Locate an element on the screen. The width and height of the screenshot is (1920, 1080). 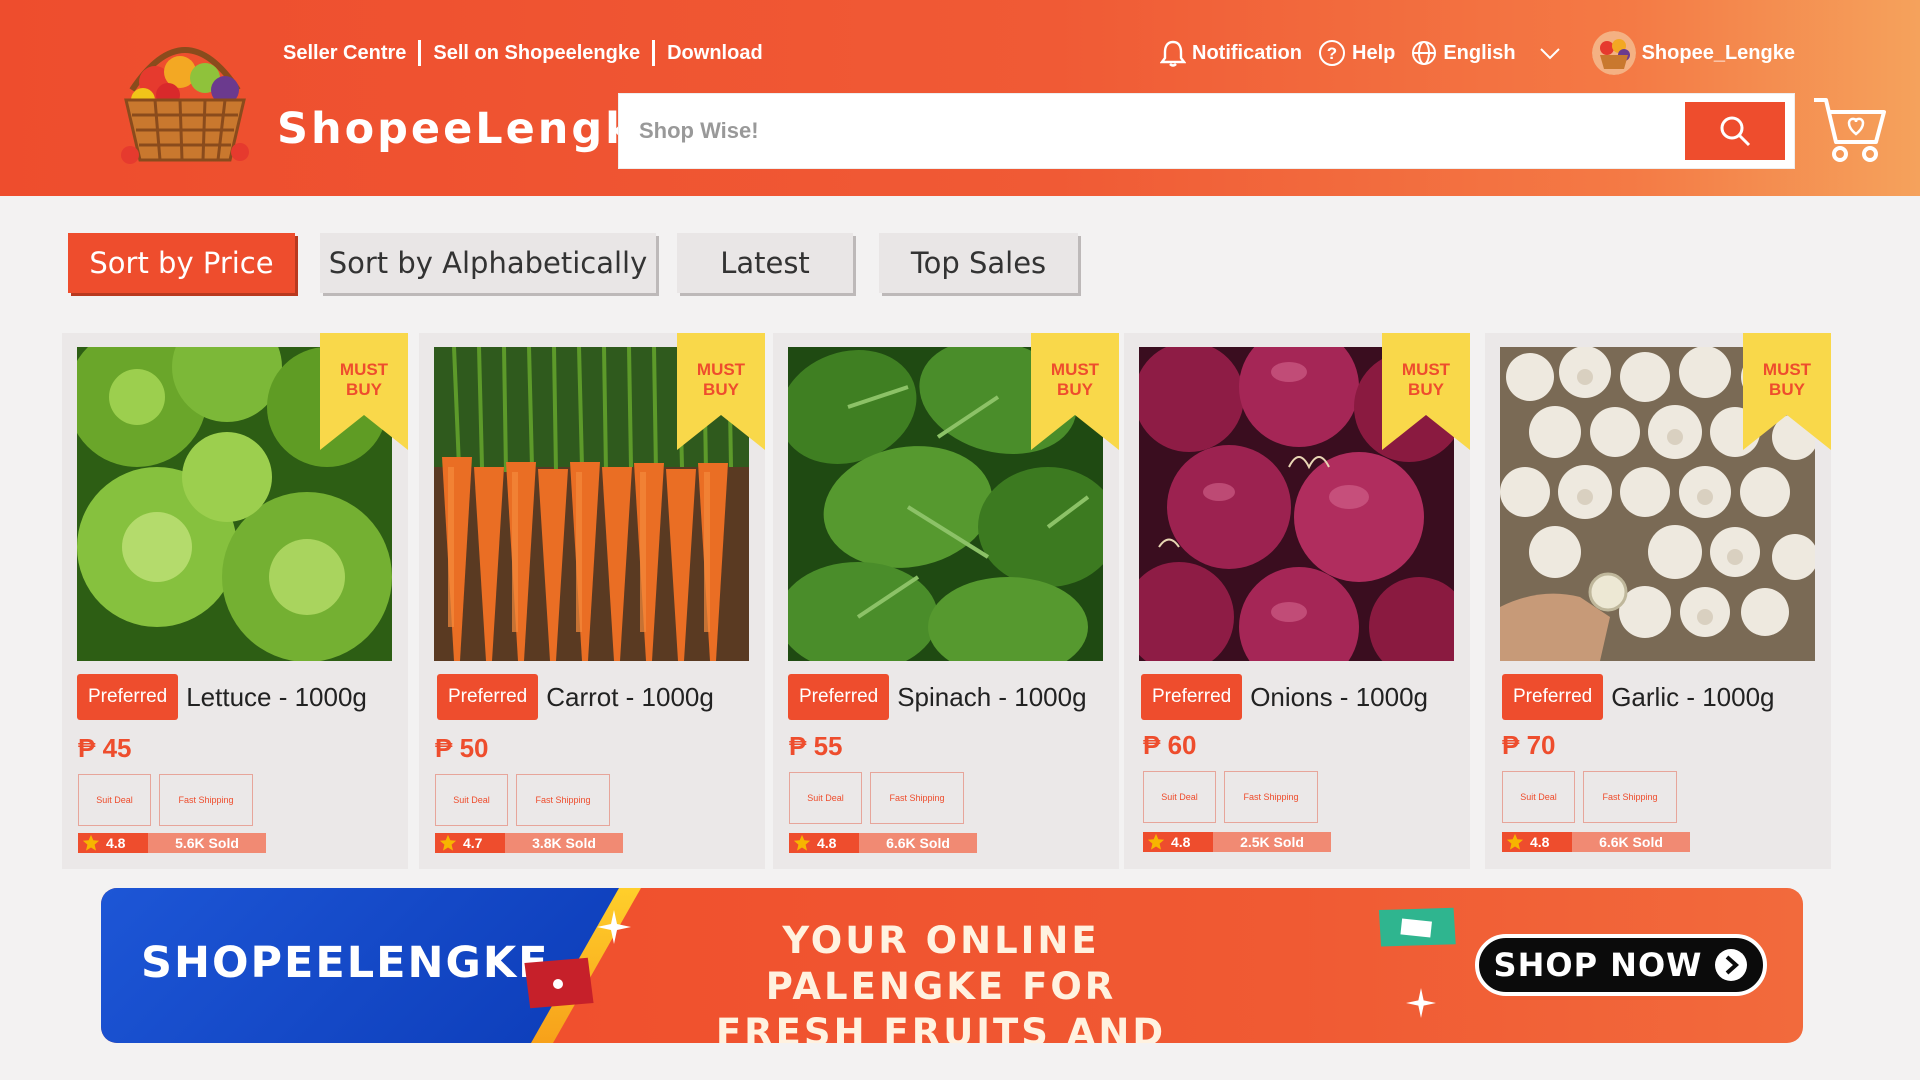
banner-message-line1: YOUR ONLINE PALENGKE FOR is located at coordinates (941, 963).